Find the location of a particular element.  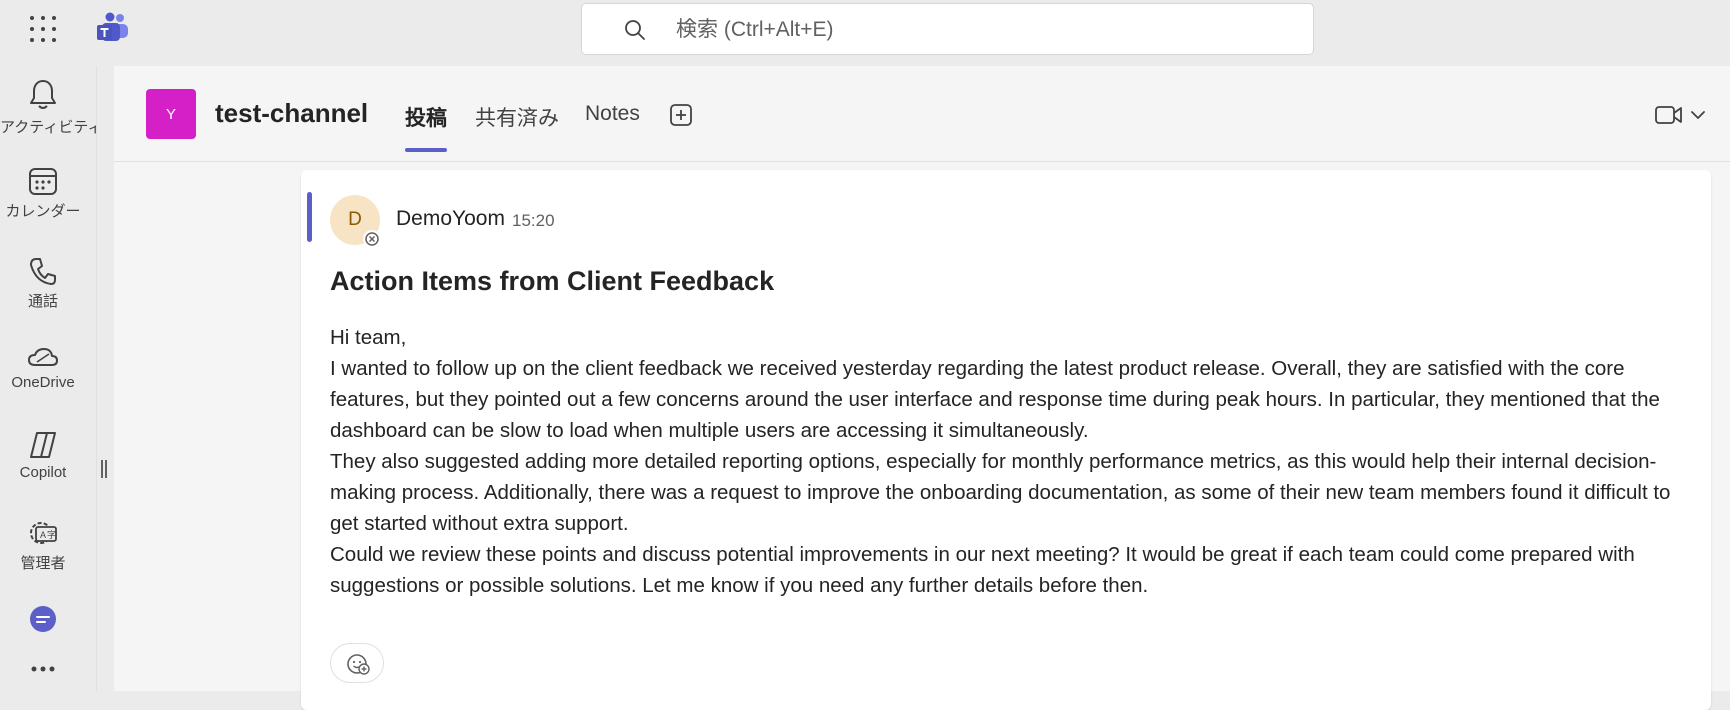

search-box is located at coordinates (947, 29).